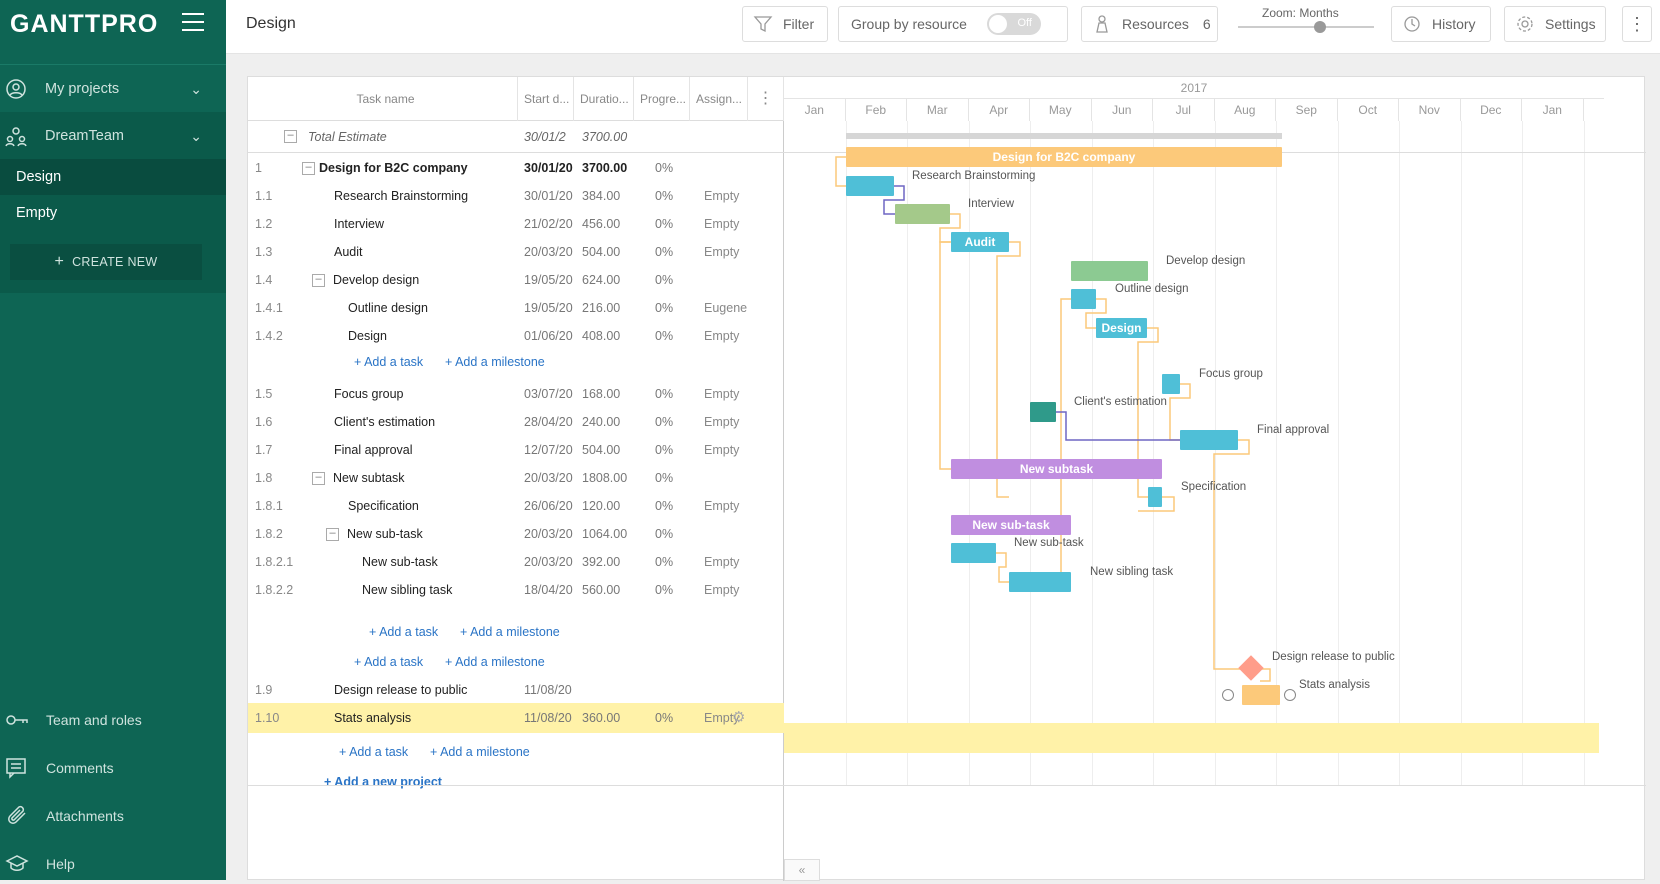  Describe the element at coordinates (601, 280) in the screenshot. I see `duration: 624.00` at that location.